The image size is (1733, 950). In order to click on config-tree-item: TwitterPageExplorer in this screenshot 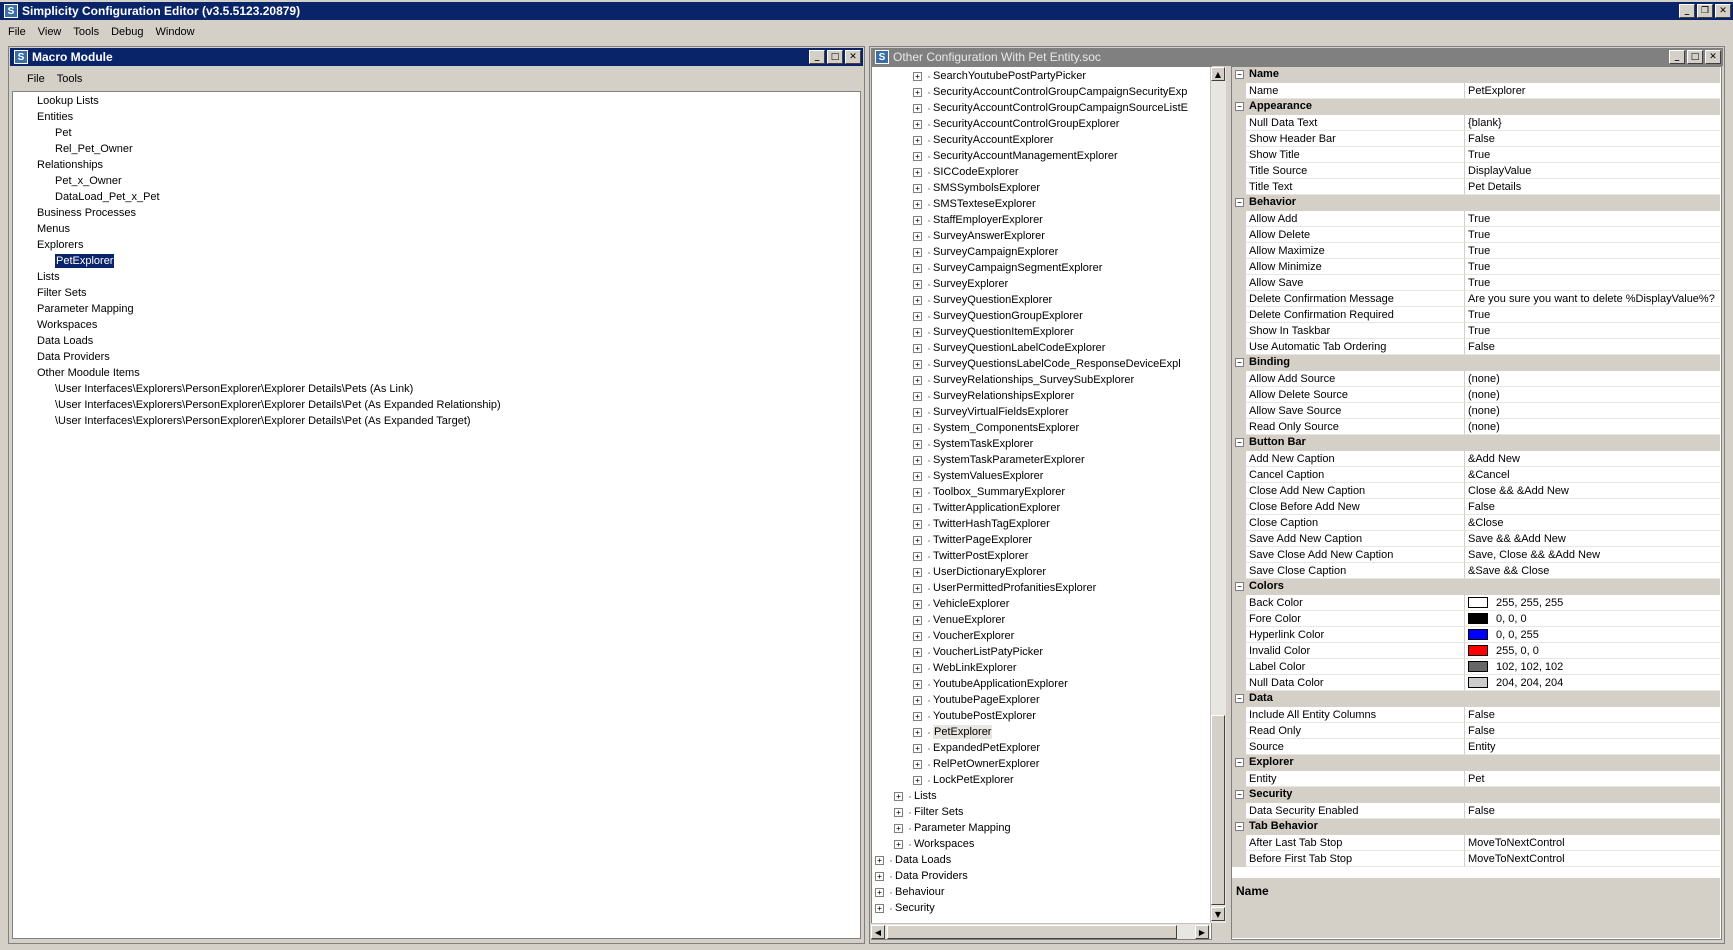, I will do `click(982, 540)`.